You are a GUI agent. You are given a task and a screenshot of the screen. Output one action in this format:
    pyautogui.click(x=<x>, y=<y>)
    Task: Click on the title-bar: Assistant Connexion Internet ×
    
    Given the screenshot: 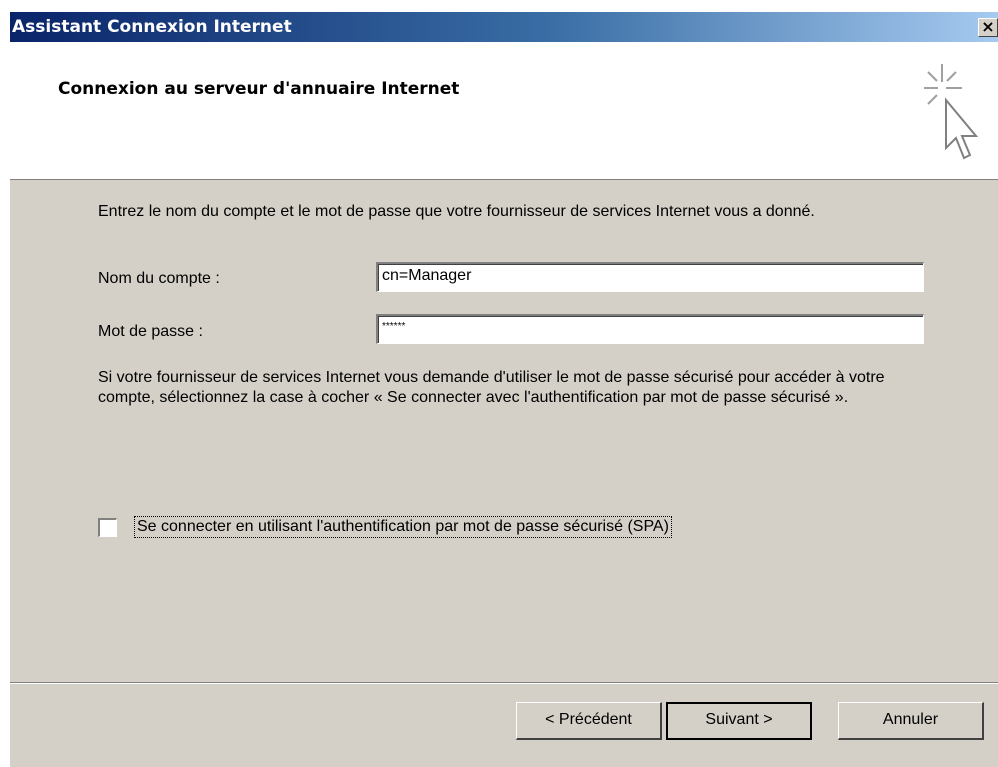 What is the action you would take?
    pyautogui.click(x=504, y=27)
    